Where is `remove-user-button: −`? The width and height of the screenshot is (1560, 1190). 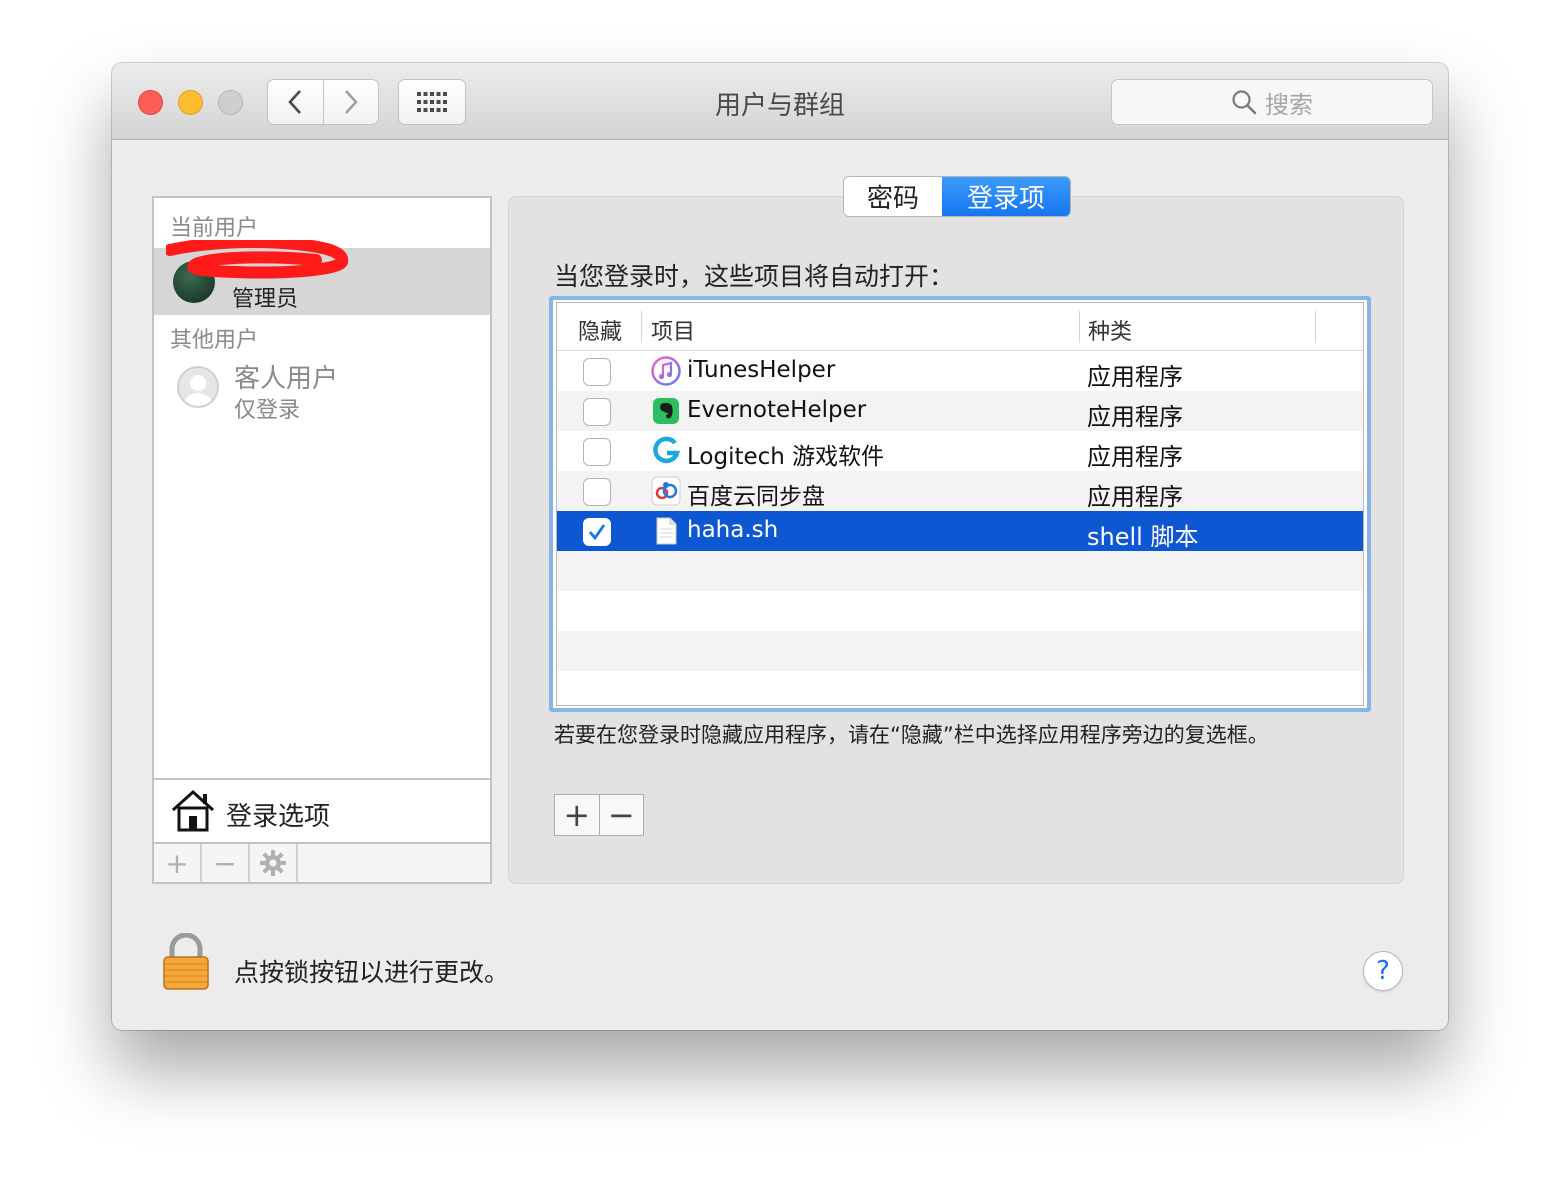 remove-user-button: − is located at coordinates (226, 863).